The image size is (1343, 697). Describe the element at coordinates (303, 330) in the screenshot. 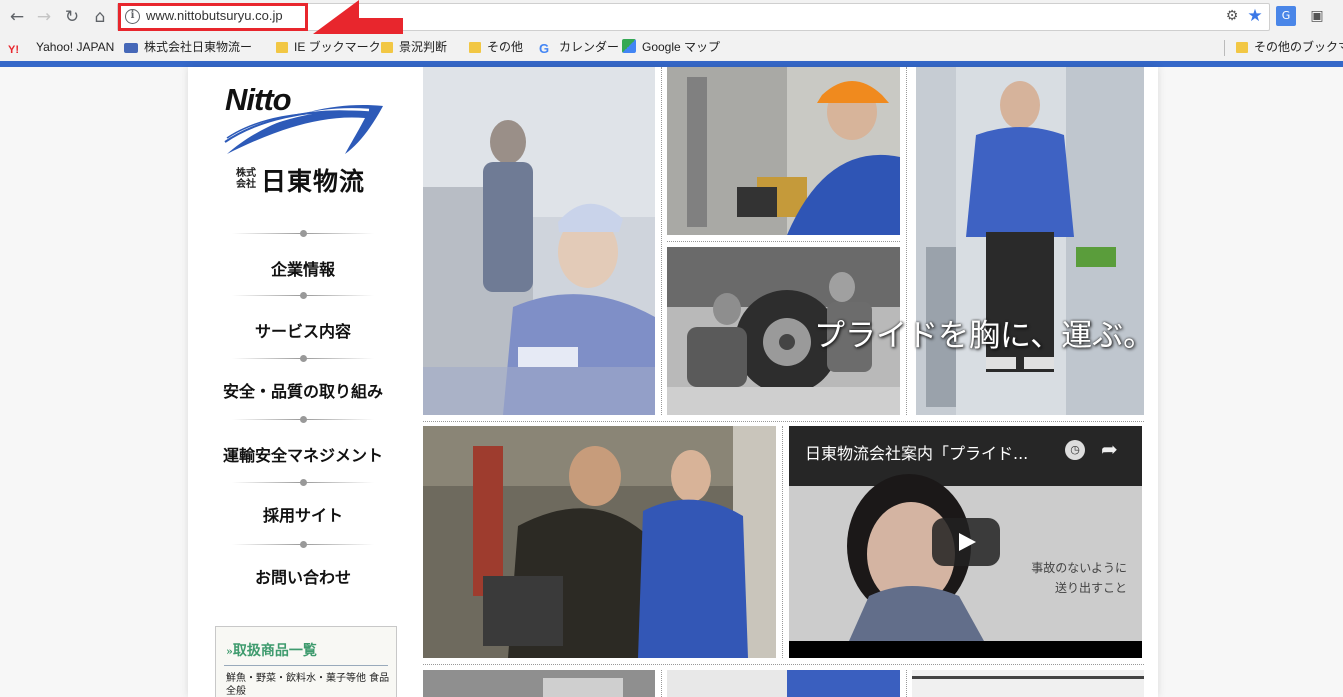

I see `menu-item-services: サービス内容` at that location.